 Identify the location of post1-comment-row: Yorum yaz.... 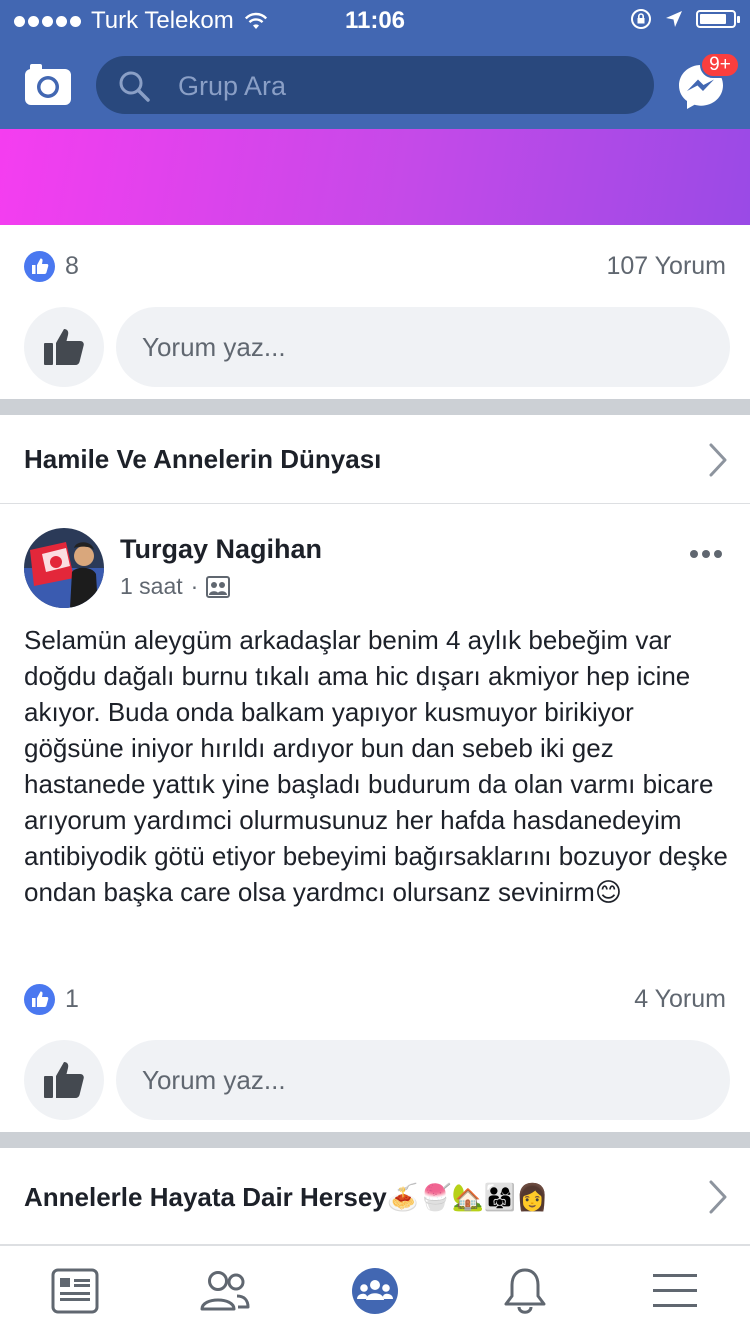
(377, 347).